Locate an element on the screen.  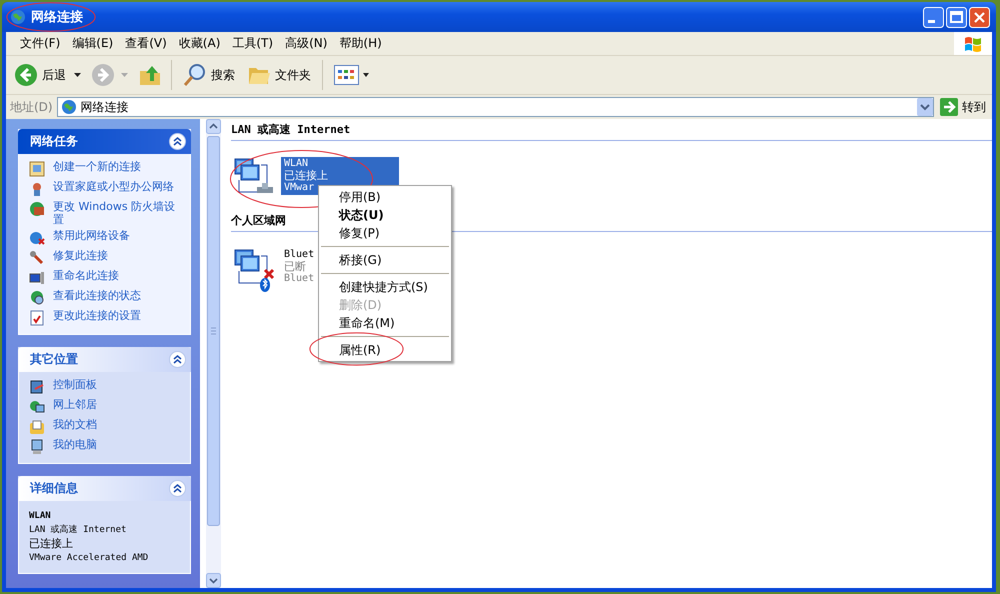
go-button: 转到 is located at coordinates (963, 107).